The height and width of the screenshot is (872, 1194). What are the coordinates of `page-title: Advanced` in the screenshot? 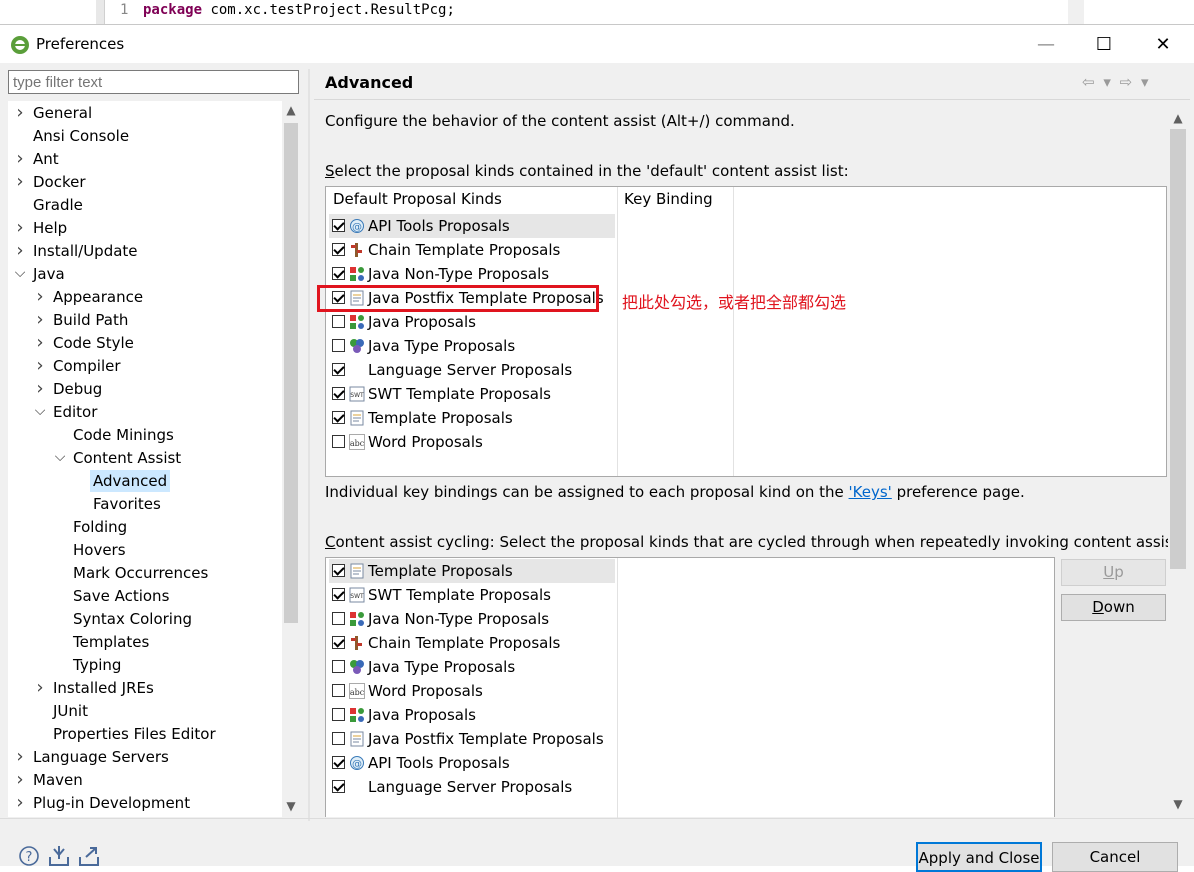 It's located at (369, 82).